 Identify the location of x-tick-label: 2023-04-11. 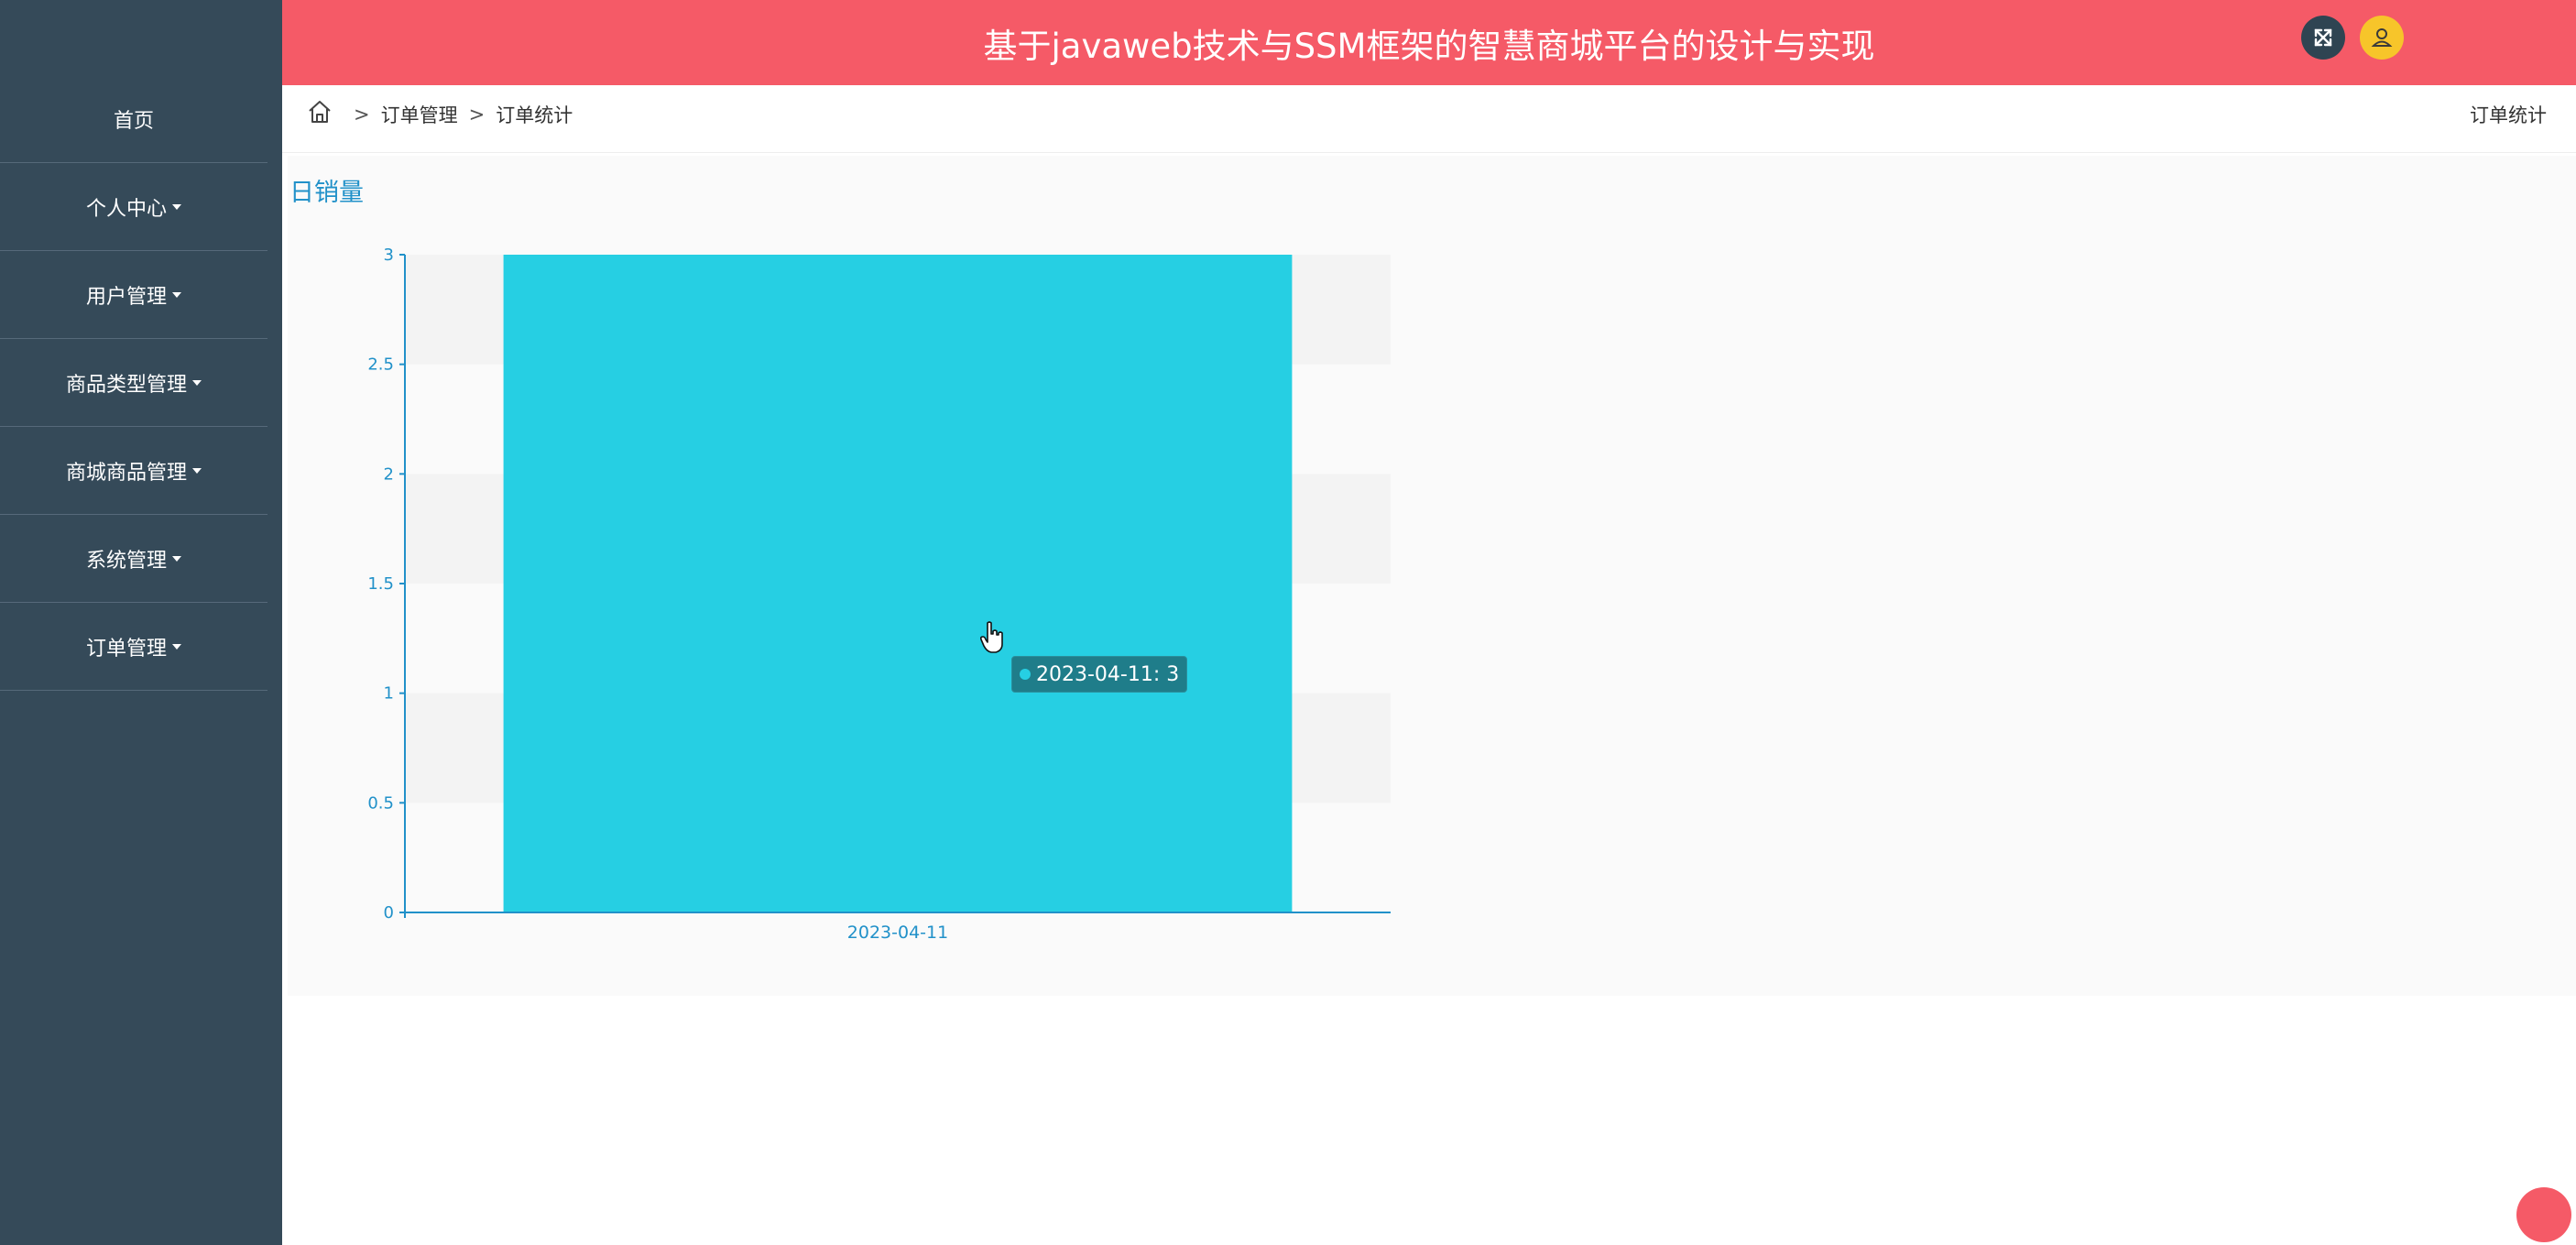
(898, 933).